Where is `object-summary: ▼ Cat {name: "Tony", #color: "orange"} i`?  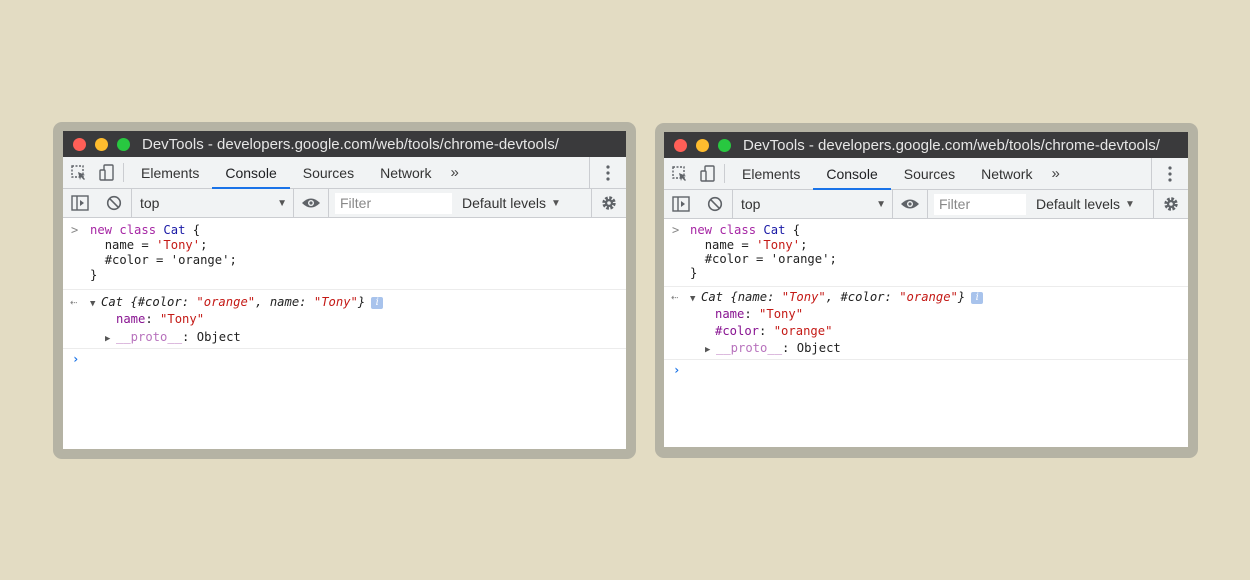
object-summary: ▼ Cat {name: "Tony", #color: "orange"} i is located at coordinates (926, 297).